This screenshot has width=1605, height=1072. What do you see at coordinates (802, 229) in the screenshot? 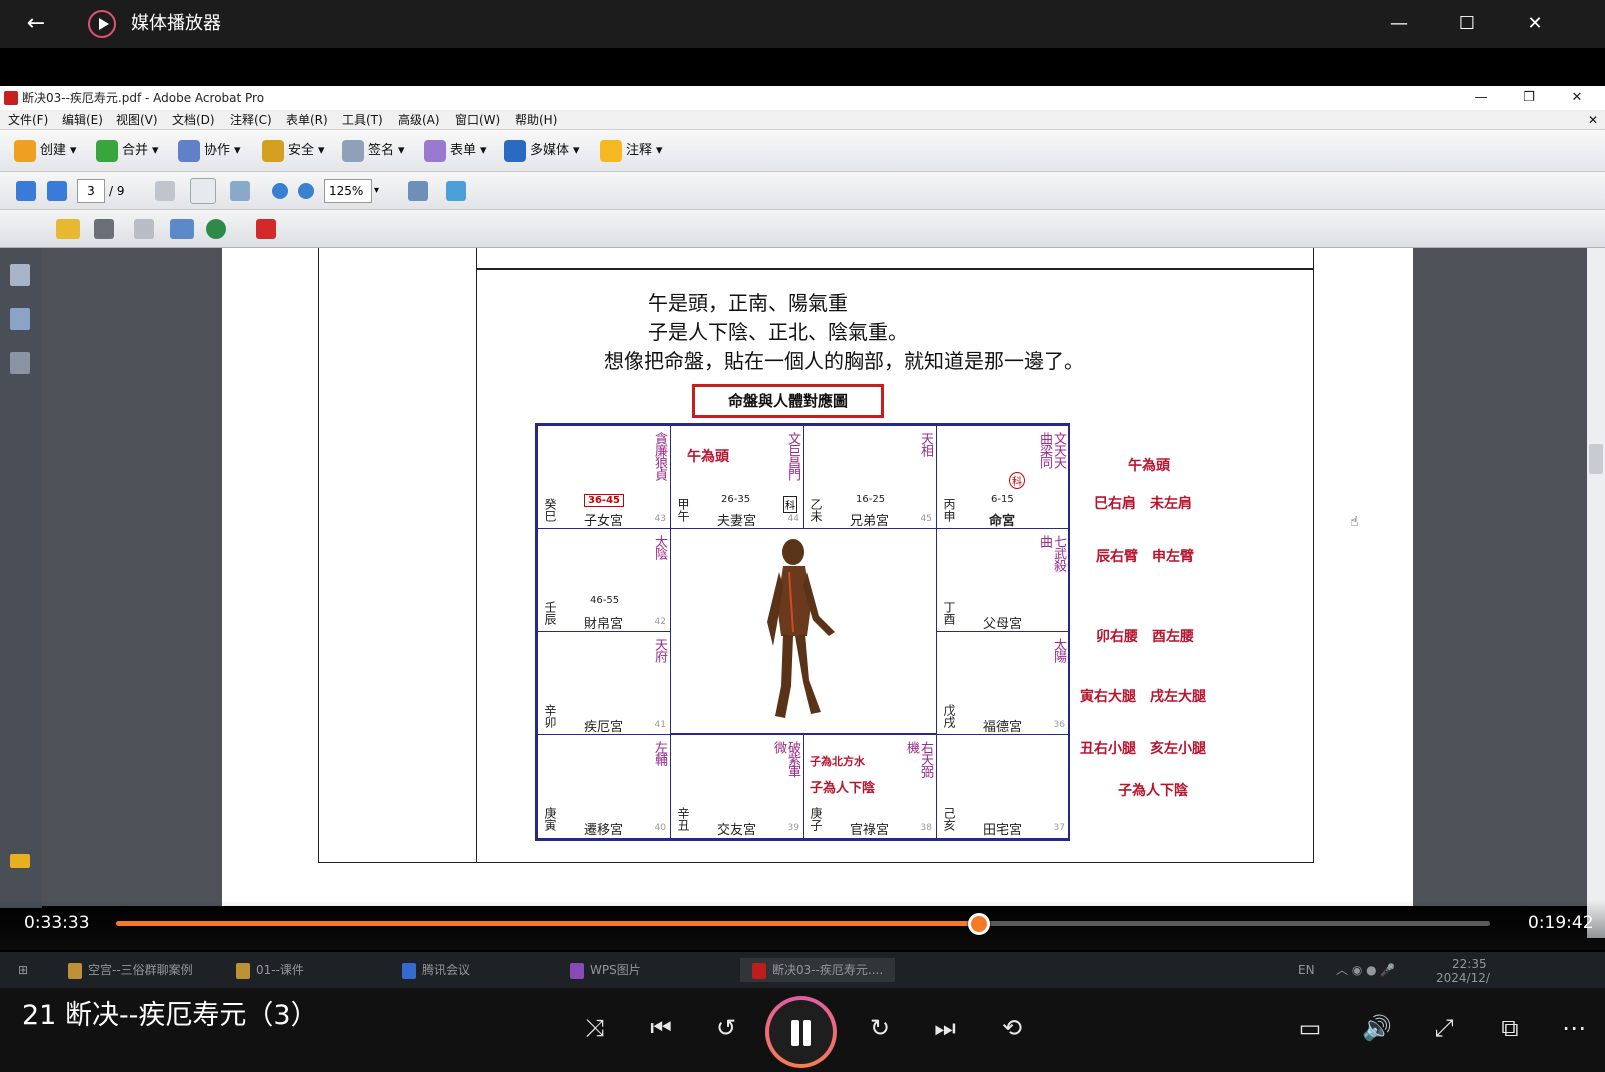
I see `acrobat-toolbar-file` at bounding box center [802, 229].